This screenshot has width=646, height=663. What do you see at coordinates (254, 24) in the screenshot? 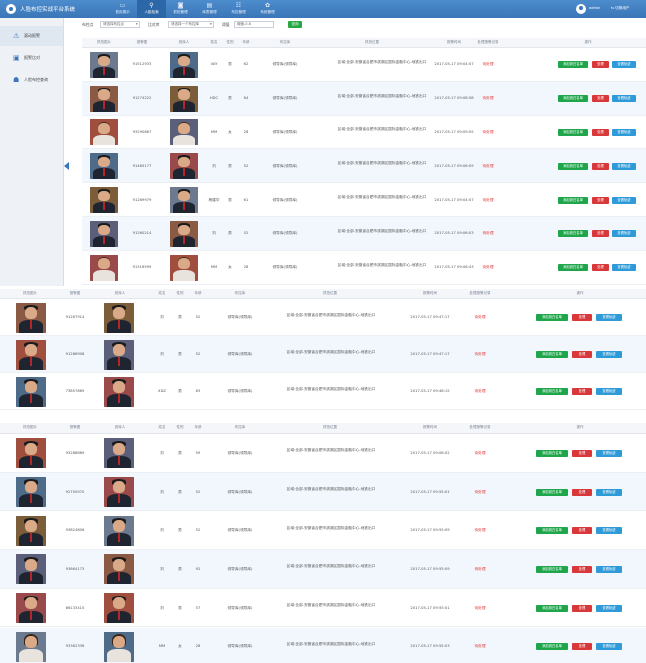
I see `threshold-input: 阈值-0.8` at bounding box center [254, 24].